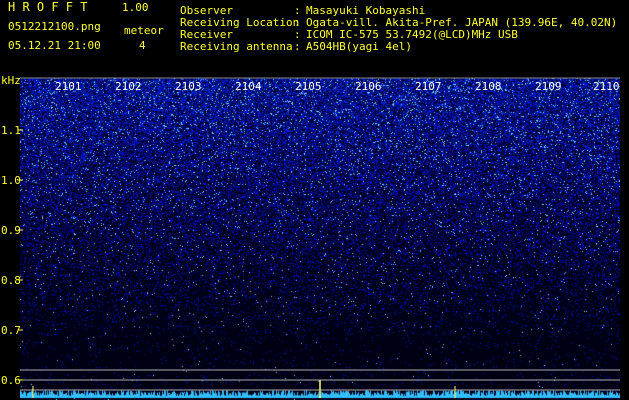 The height and width of the screenshot is (400, 629). Describe the element at coordinates (428, 86) in the screenshot. I see `time-tick-label: 2107` at that location.